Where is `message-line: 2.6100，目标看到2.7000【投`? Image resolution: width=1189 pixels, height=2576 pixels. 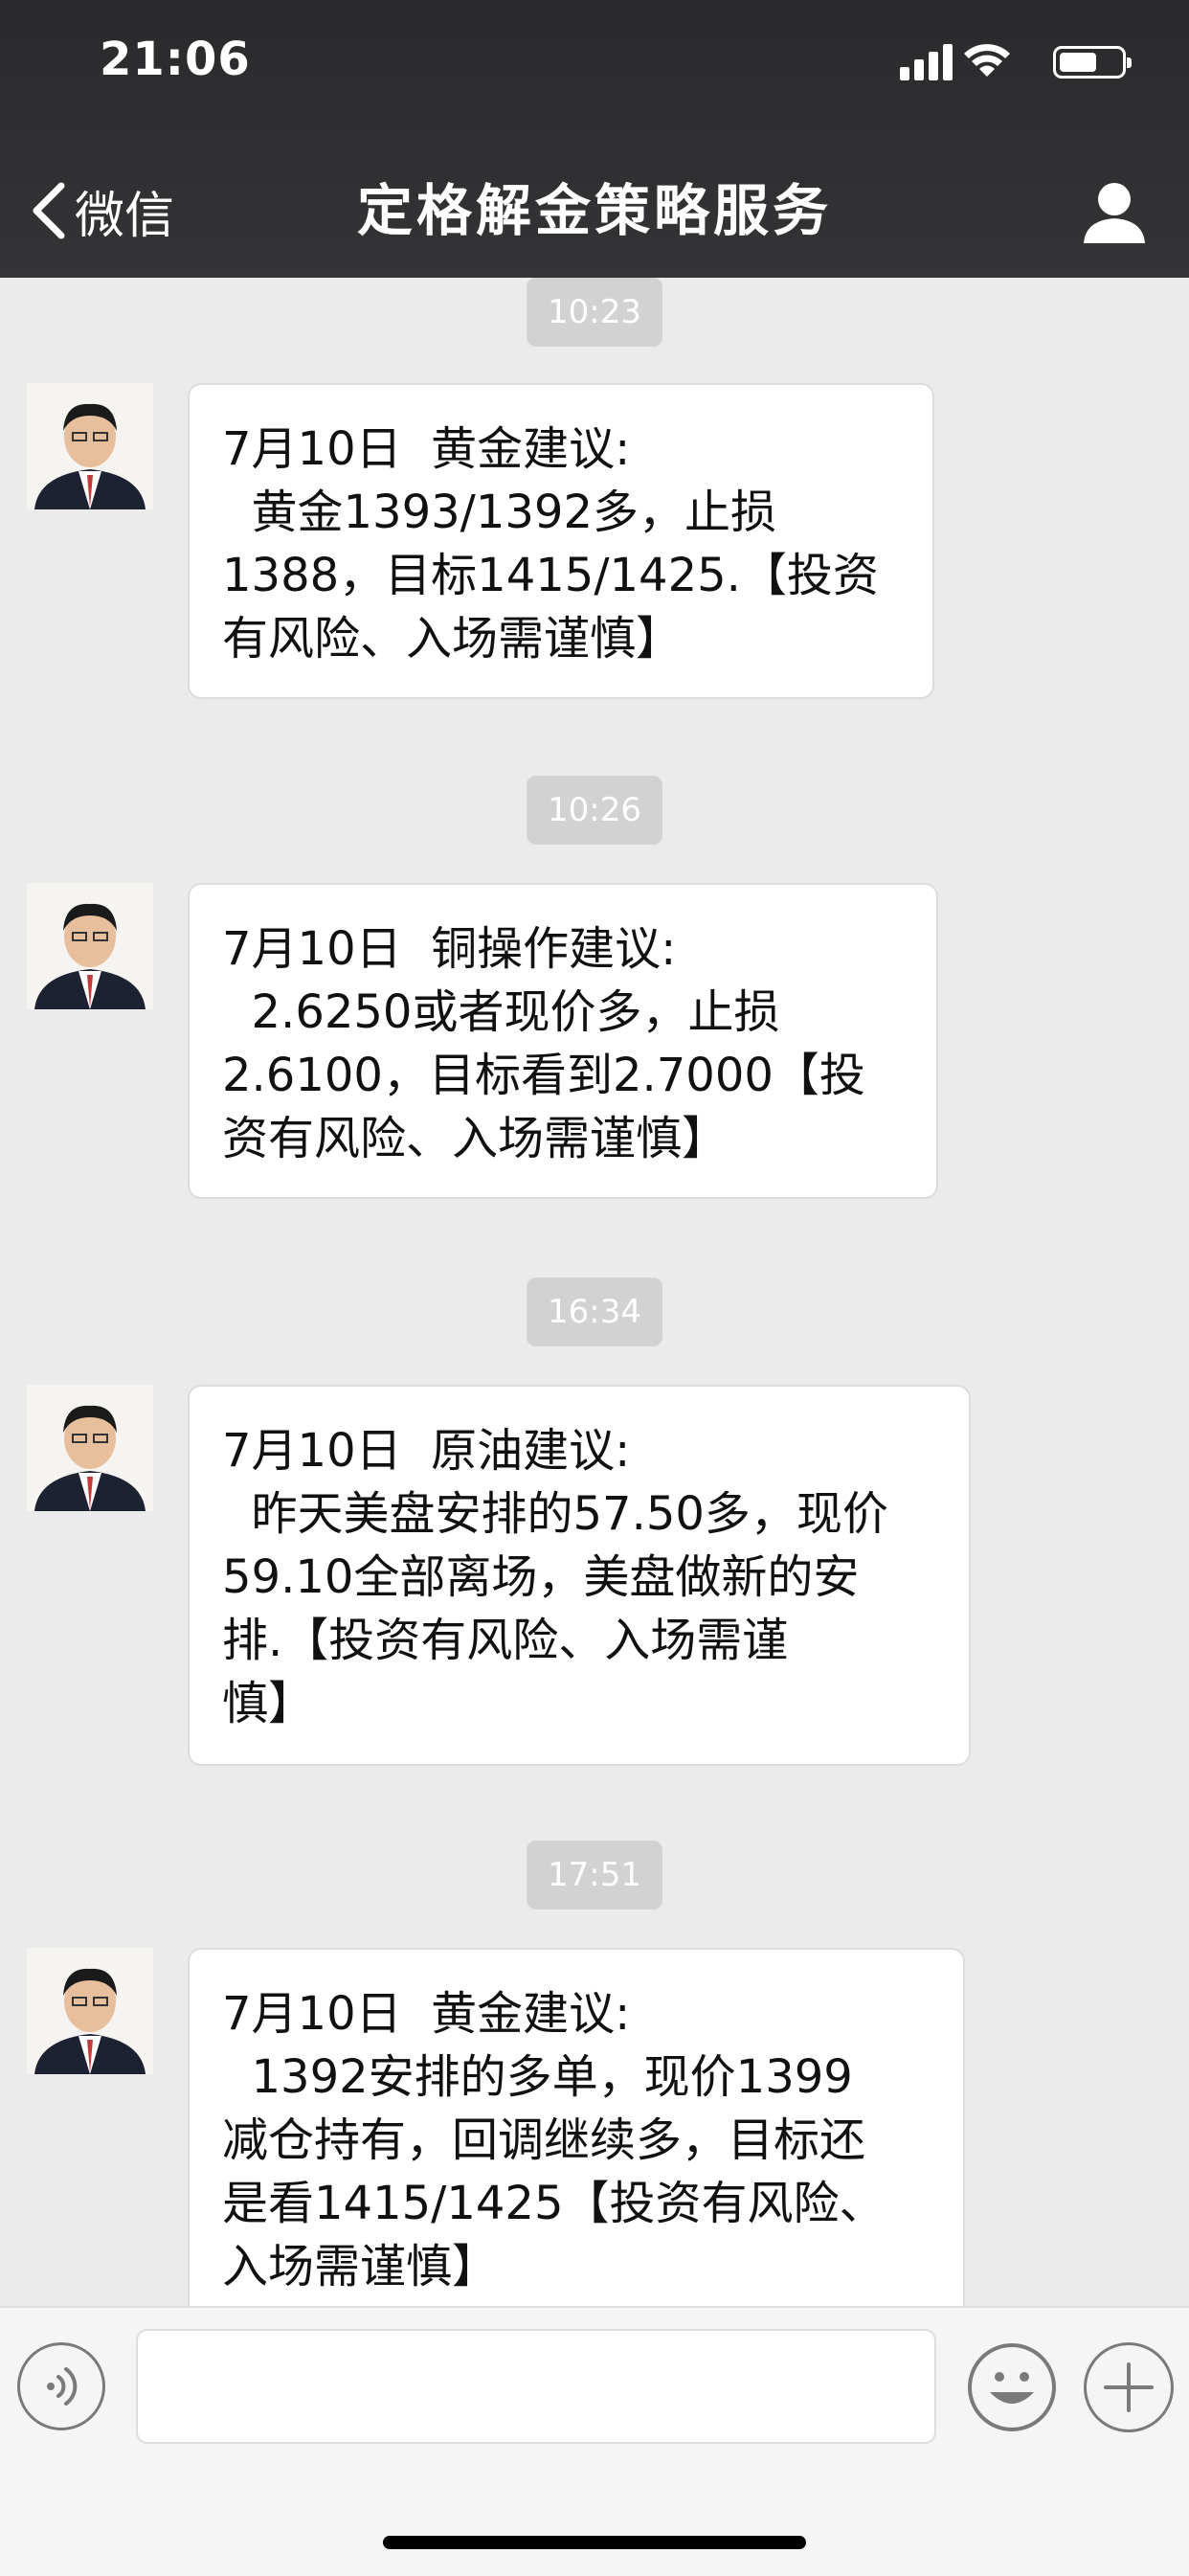
message-line: 2.6100，目标看到2.7000【投 is located at coordinates (543, 1075).